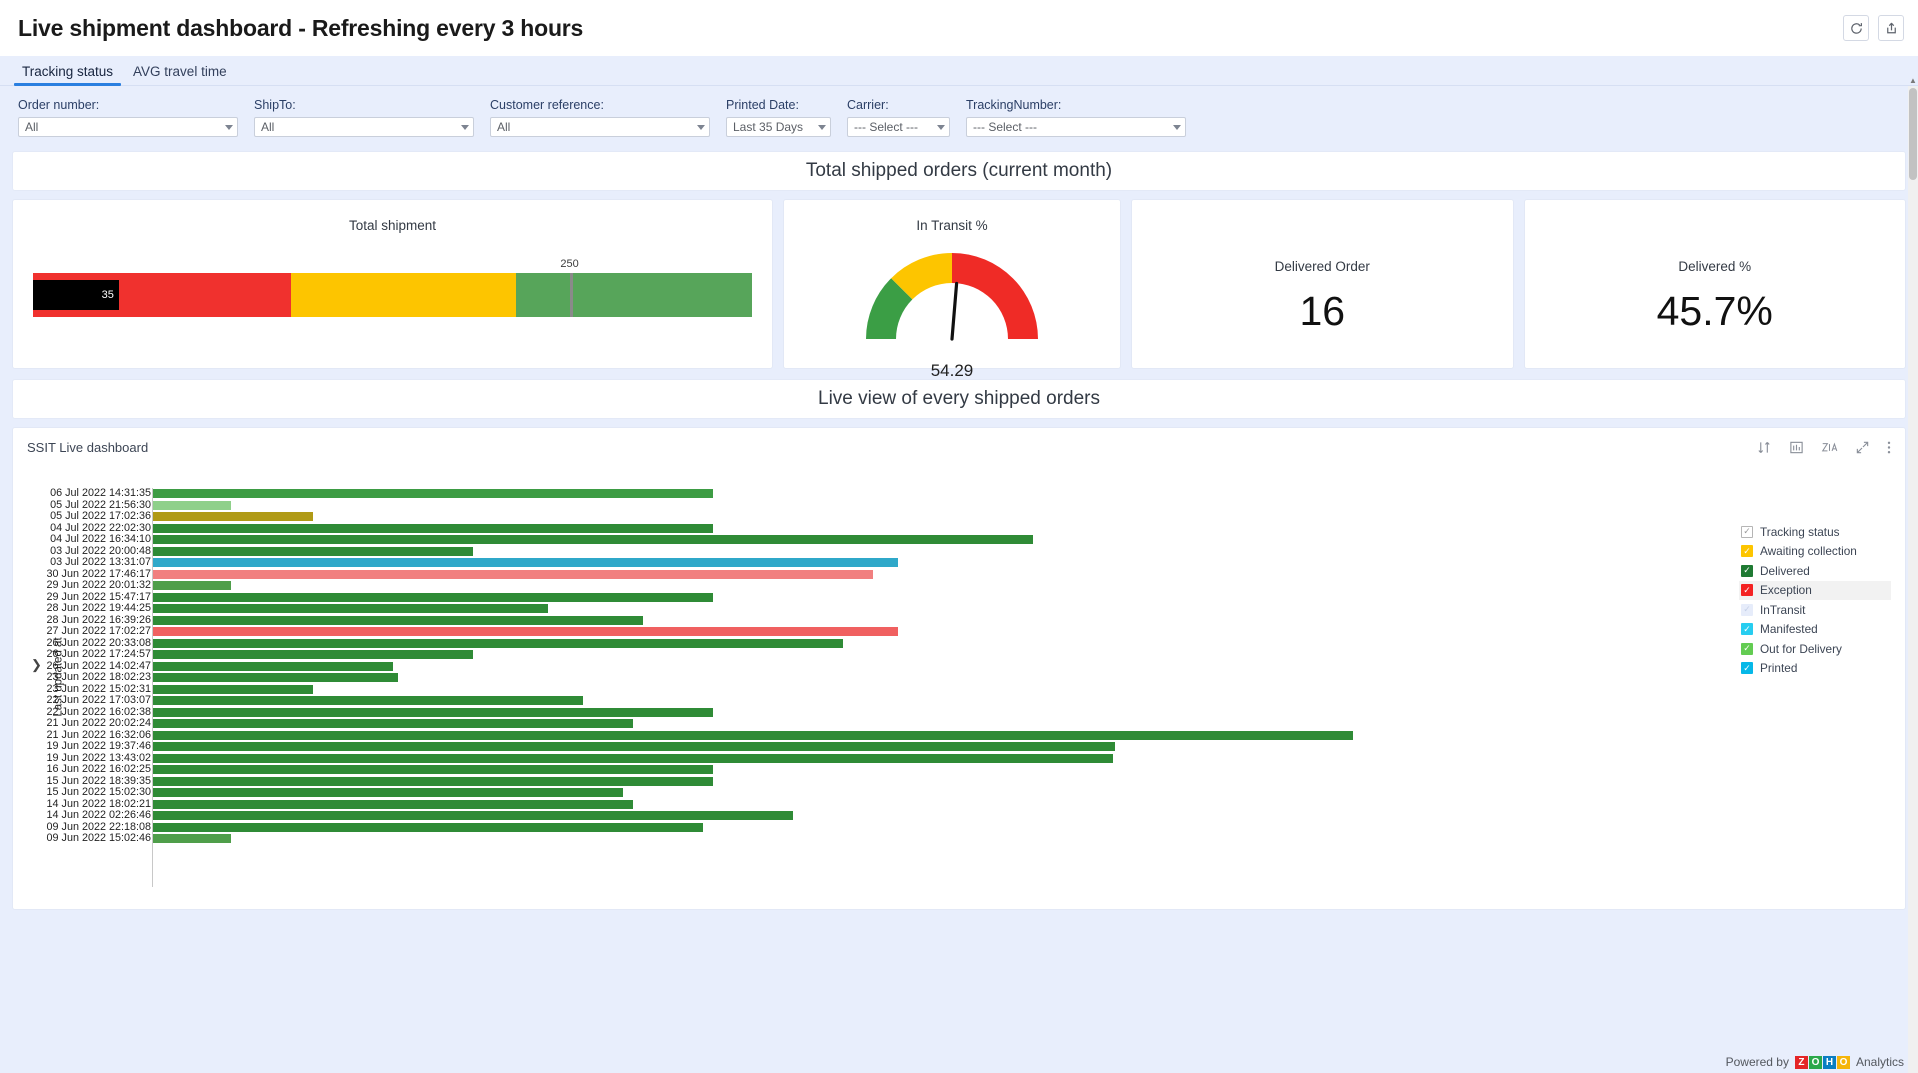 Image resolution: width=1918 pixels, height=1073 pixels. What do you see at coordinates (1764, 447) in the screenshot?
I see `sort-icon` at bounding box center [1764, 447].